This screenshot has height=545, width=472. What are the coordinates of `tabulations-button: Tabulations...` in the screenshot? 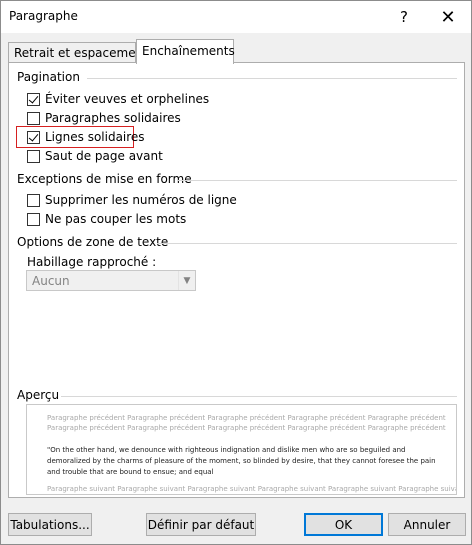 It's located at (50, 524).